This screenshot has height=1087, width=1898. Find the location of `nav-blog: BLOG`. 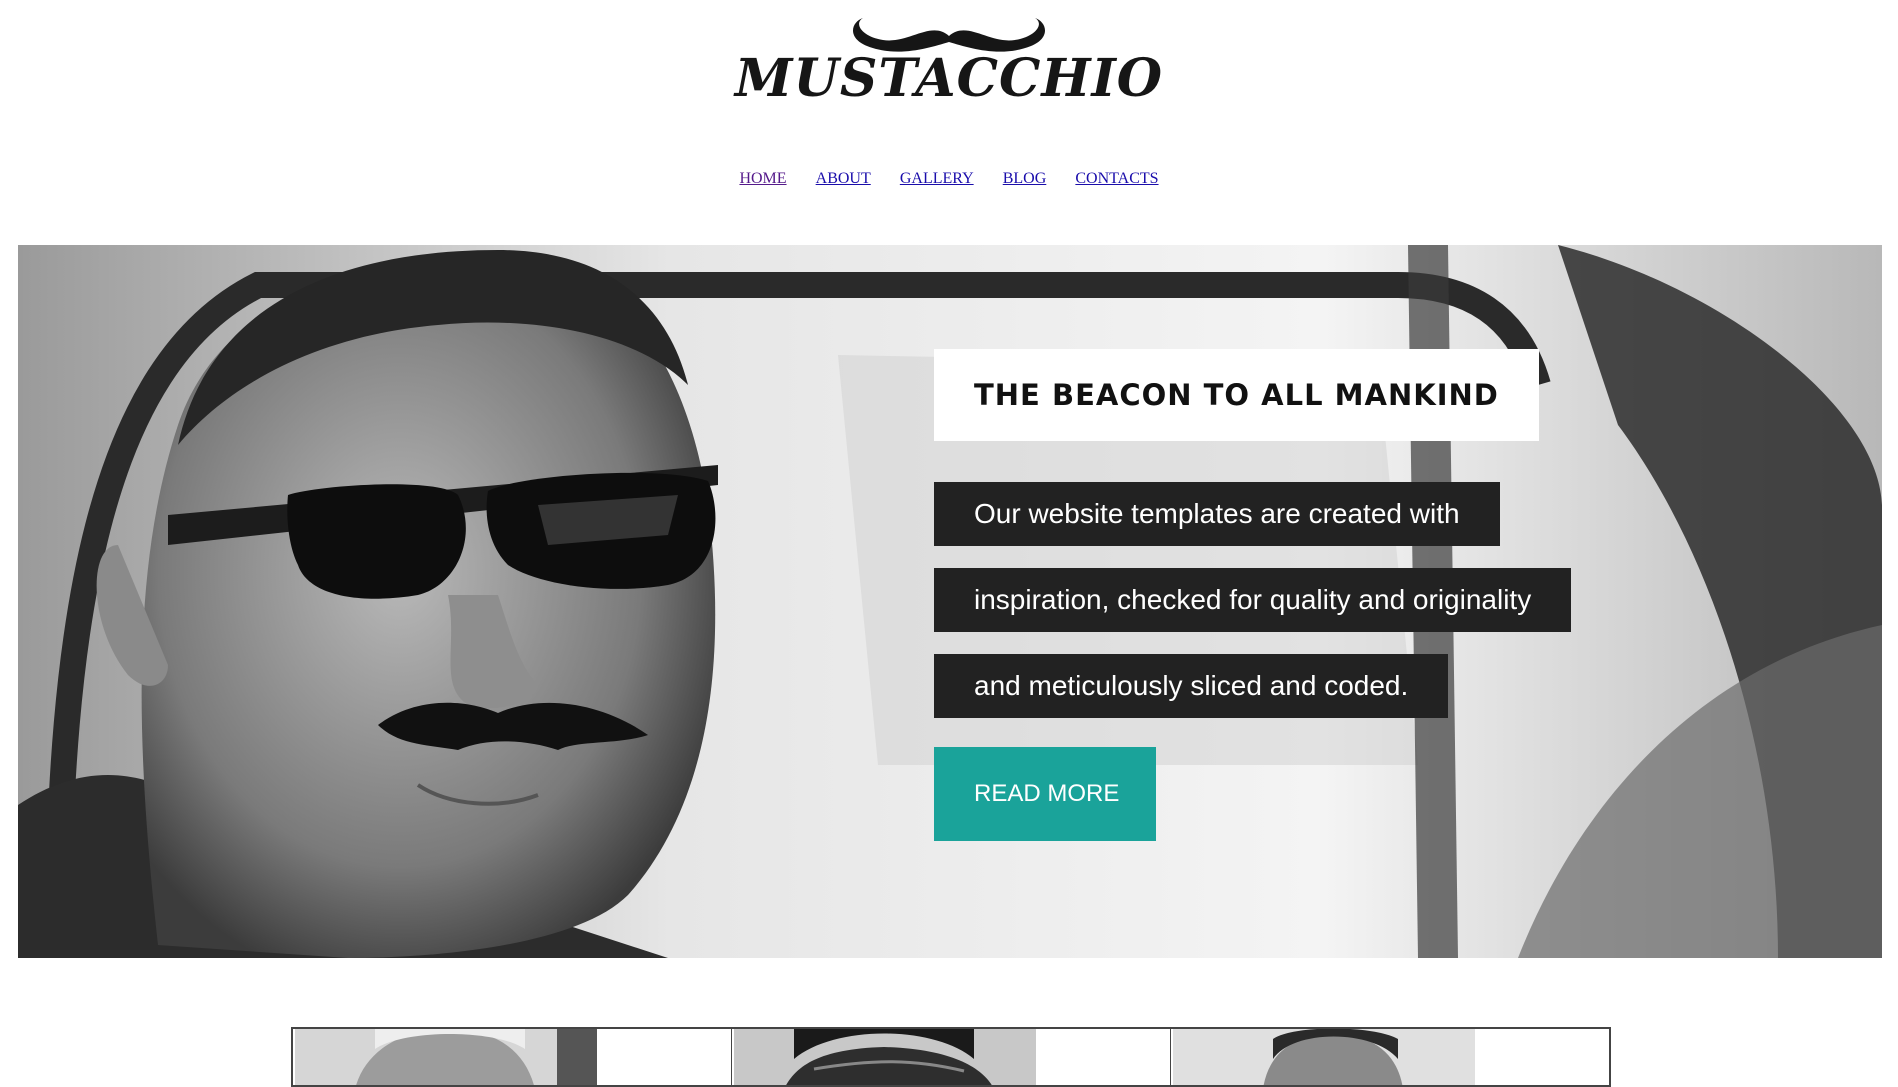

nav-blog: BLOG is located at coordinates (1025, 178).